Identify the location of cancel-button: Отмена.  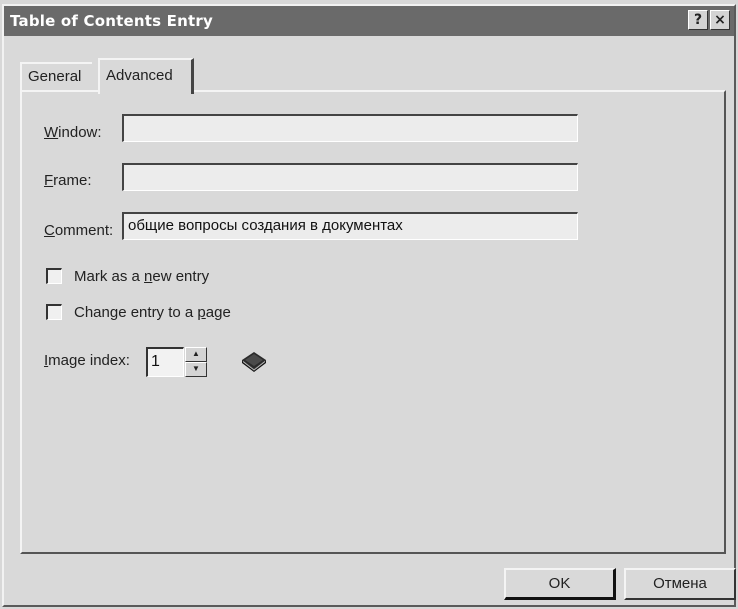
(680, 584).